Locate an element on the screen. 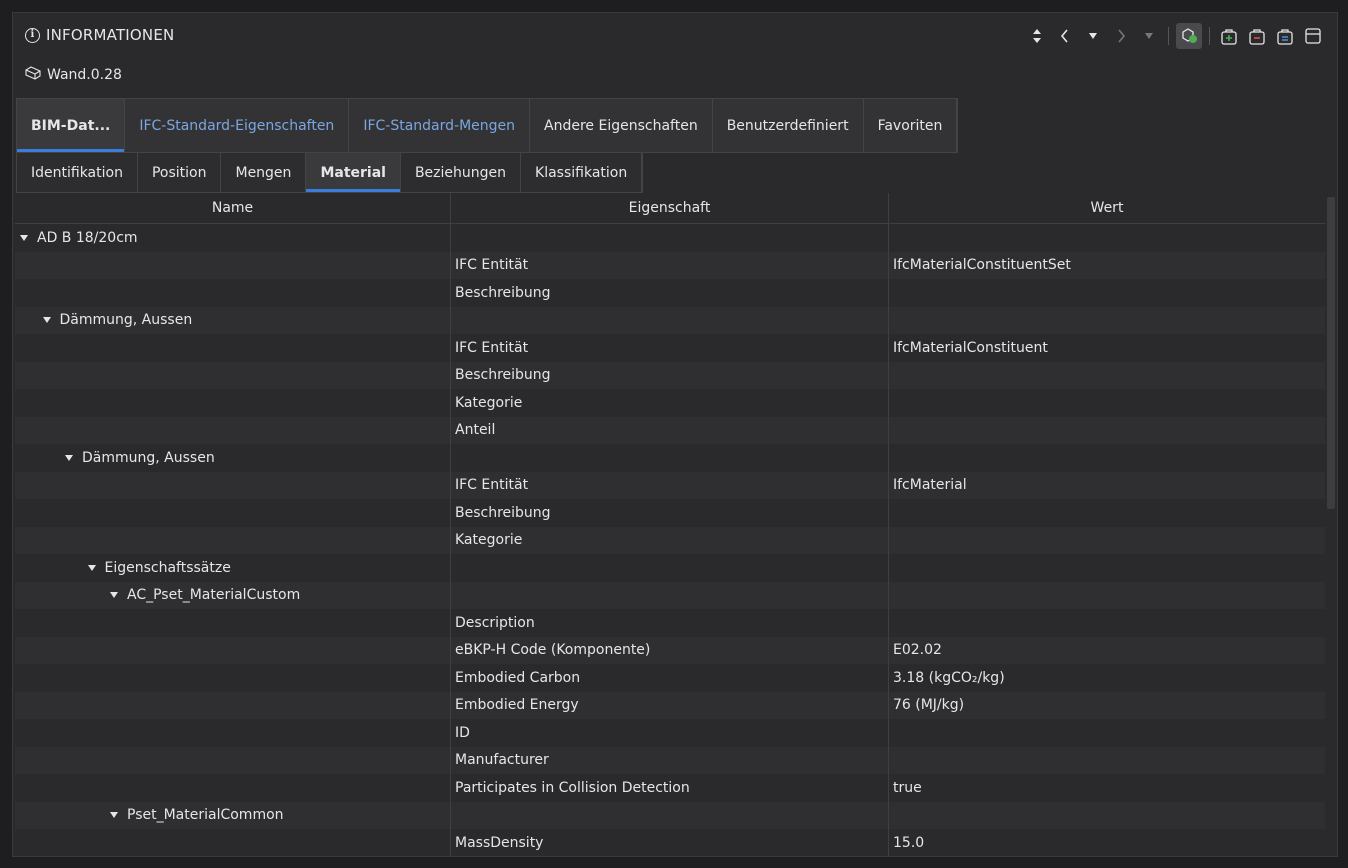 Image resolution: width=1348 pixels, height=868 pixels. table-row: AC_Pset_MaterialCustom is located at coordinates (670, 595).